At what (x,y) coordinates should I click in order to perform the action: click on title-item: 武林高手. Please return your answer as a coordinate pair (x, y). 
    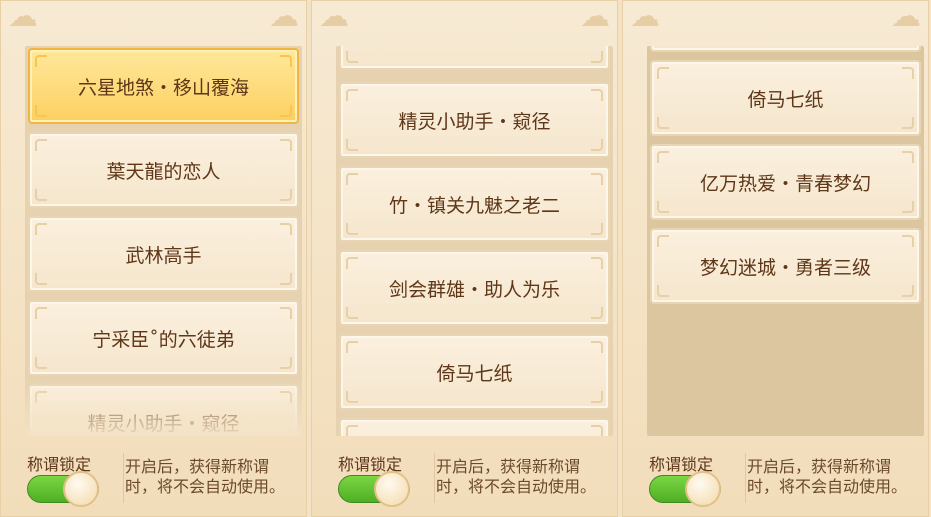
    Looking at the image, I should click on (163, 254).